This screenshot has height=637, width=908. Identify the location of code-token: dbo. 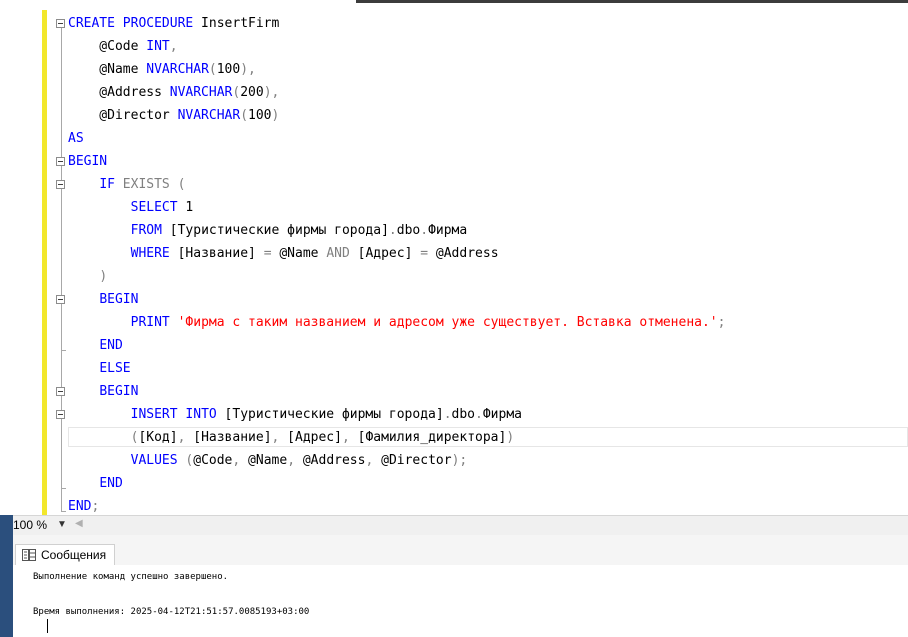
(408, 230).